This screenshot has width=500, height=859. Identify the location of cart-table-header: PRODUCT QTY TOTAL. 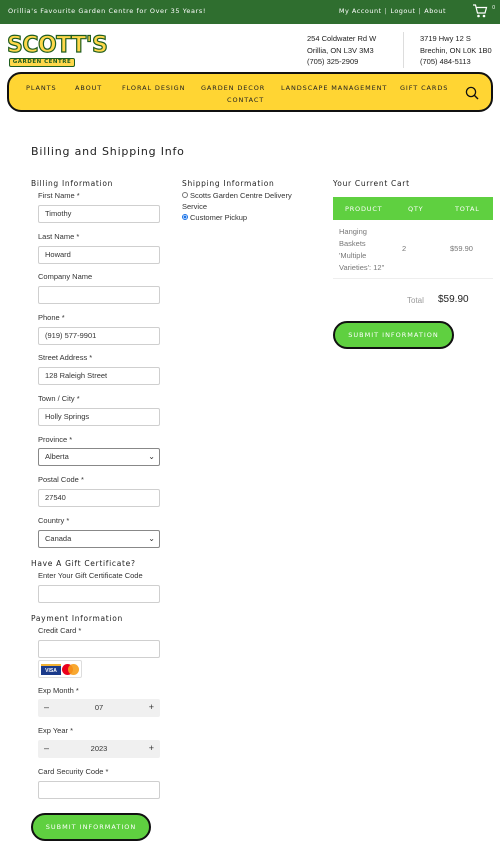
(413, 208).